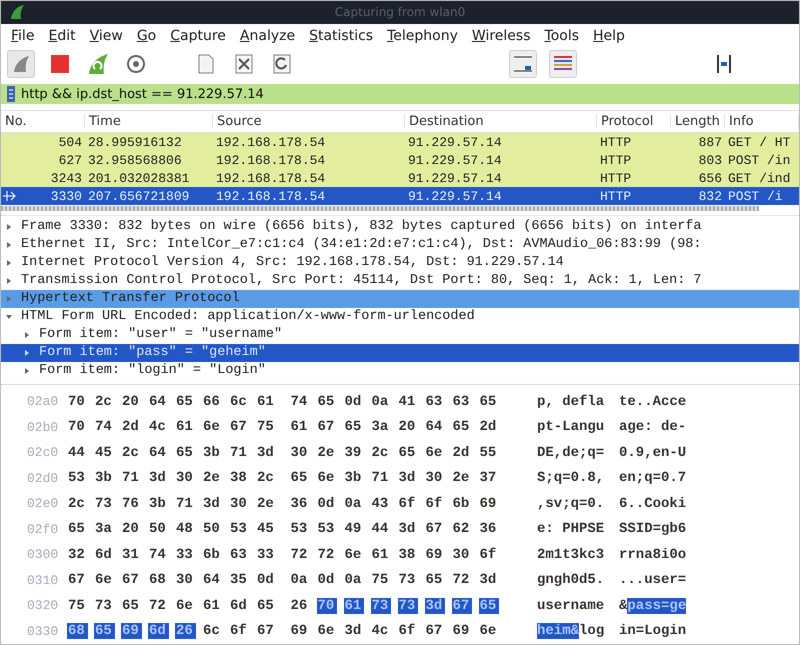 The image size is (800, 645). Describe the element at coordinates (185, 554) in the screenshot. I see `hex-byte: 33` at that location.